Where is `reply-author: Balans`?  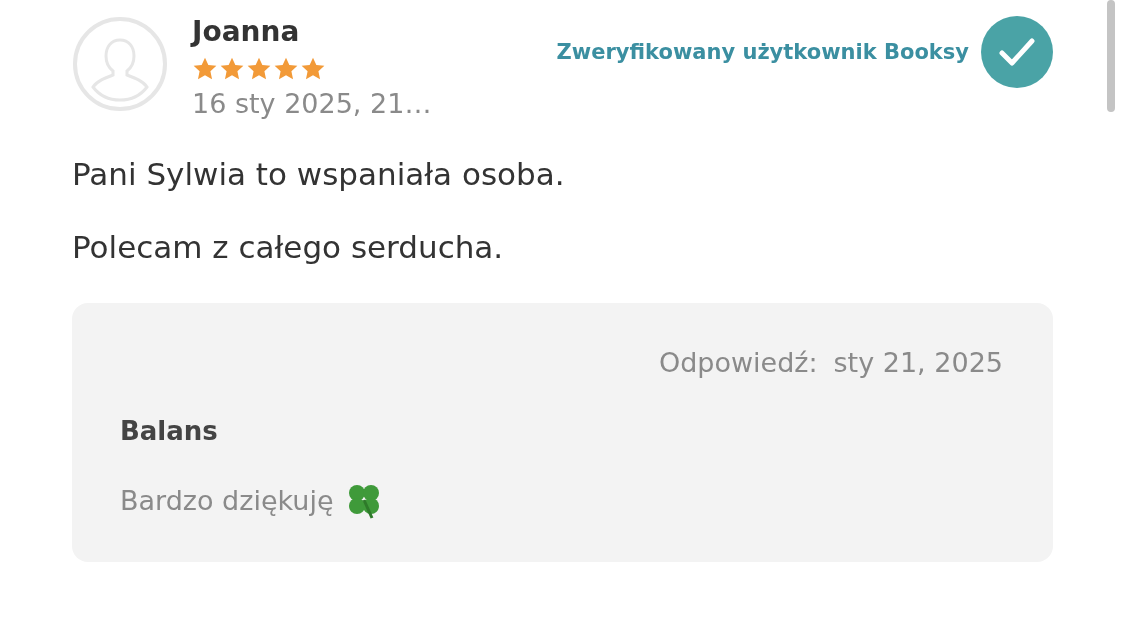 reply-author: Balans is located at coordinates (169, 431).